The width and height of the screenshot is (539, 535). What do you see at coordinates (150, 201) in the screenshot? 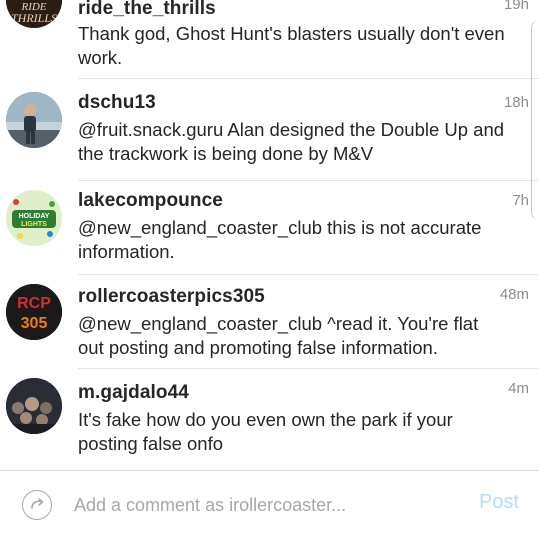
I see `comment-username: lakecompounce` at bounding box center [150, 201].